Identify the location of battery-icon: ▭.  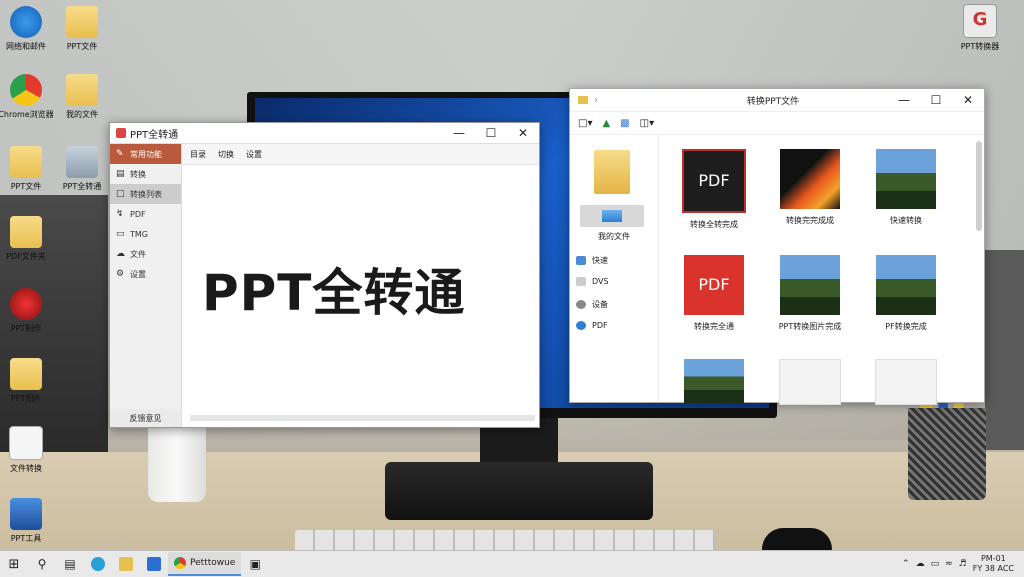
(935, 564).